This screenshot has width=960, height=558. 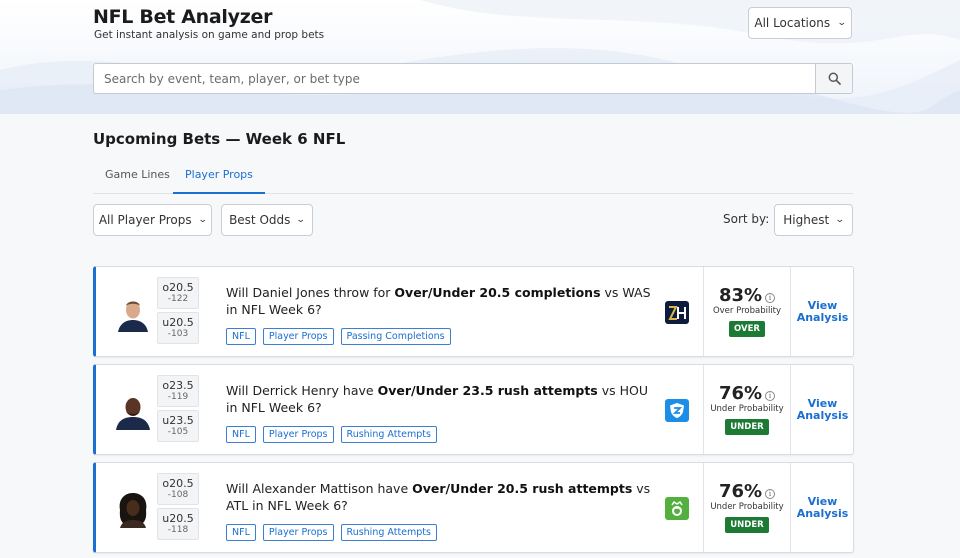 What do you see at coordinates (310, 292) in the screenshot?
I see `question-text: Will Daniel Jones throw for` at bounding box center [310, 292].